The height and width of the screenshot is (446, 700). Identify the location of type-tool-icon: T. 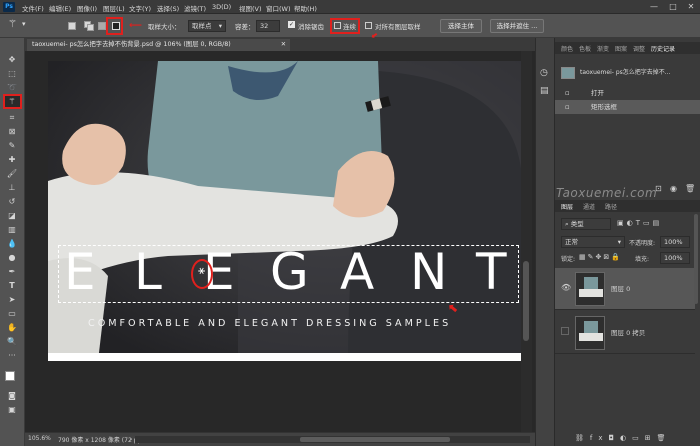
(12, 285).